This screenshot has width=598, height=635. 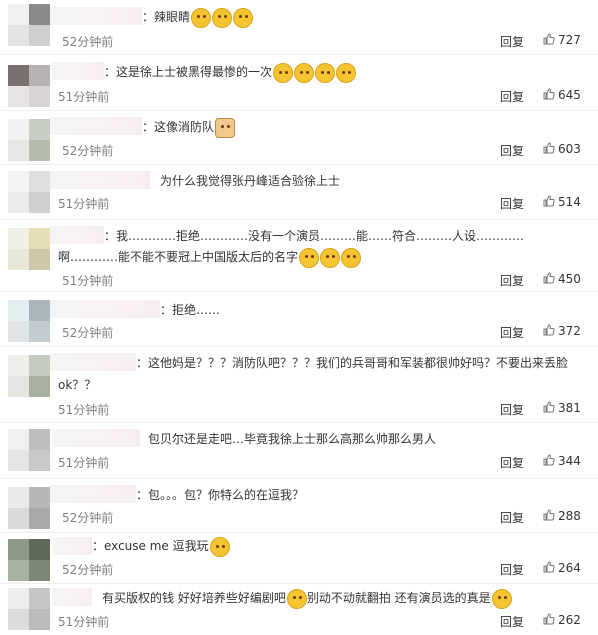 I want to click on like-button: 514, so click(x=562, y=202).